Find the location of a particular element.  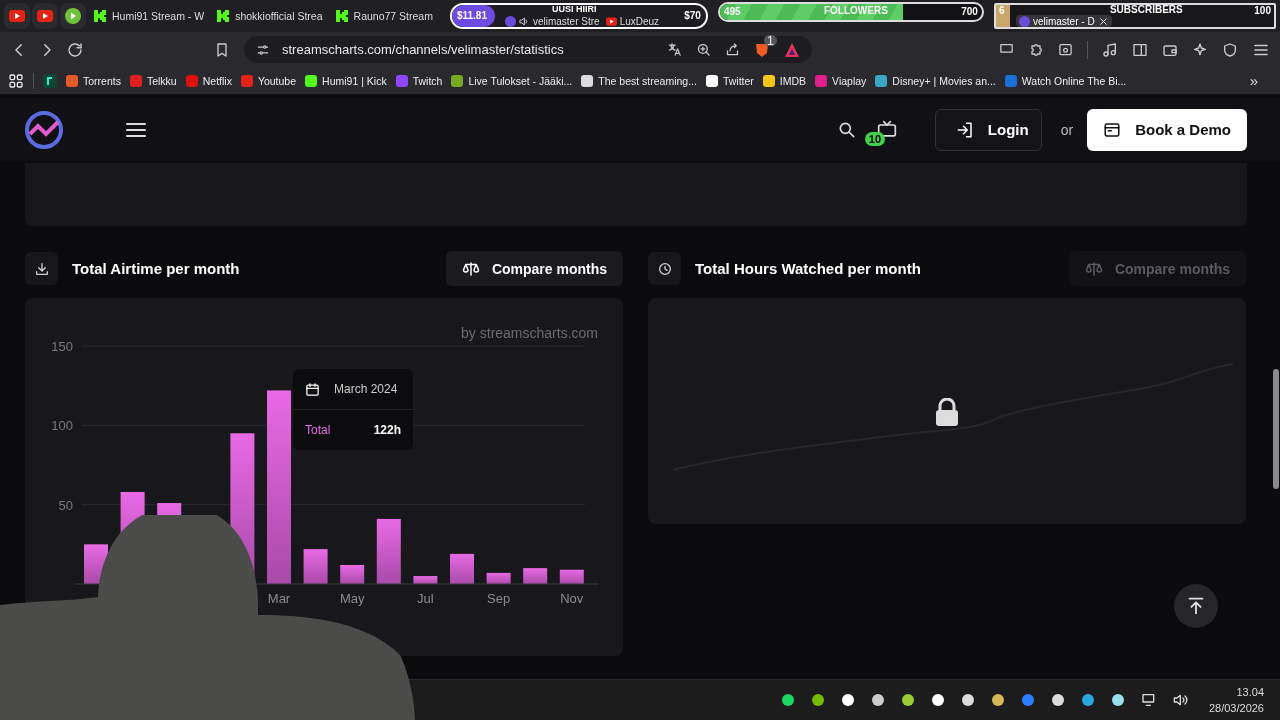

apps-grid-icon is located at coordinates (16, 80).